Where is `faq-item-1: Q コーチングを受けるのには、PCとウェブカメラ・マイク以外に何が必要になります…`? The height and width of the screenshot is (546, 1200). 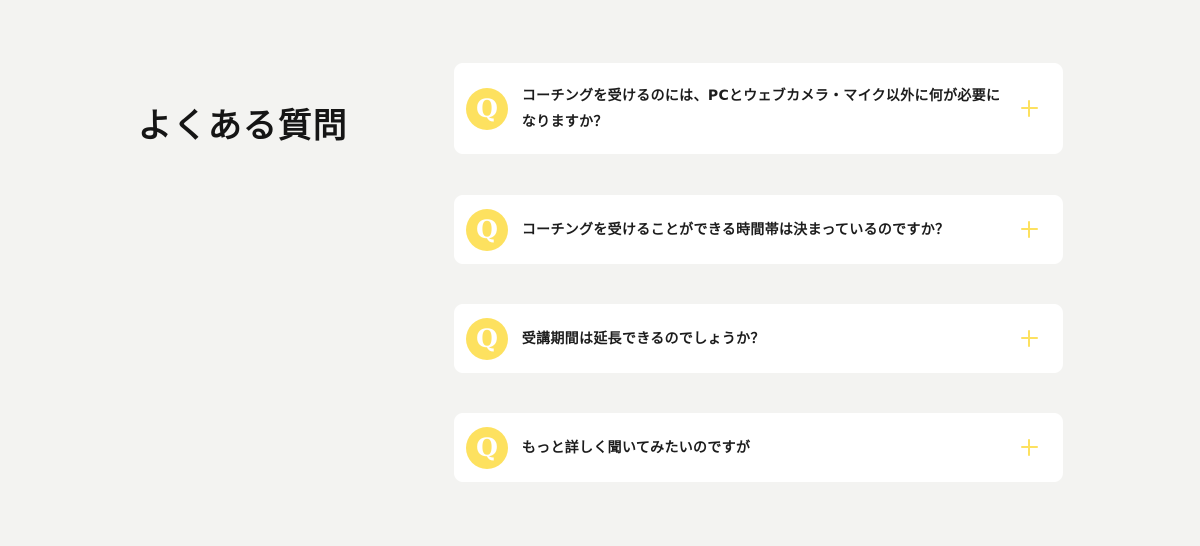
faq-item-1: Q コーチングを受けるのには、PCとウェブカメラ・マイク以外に何が必要になります… is located at coordinates (758, 108).